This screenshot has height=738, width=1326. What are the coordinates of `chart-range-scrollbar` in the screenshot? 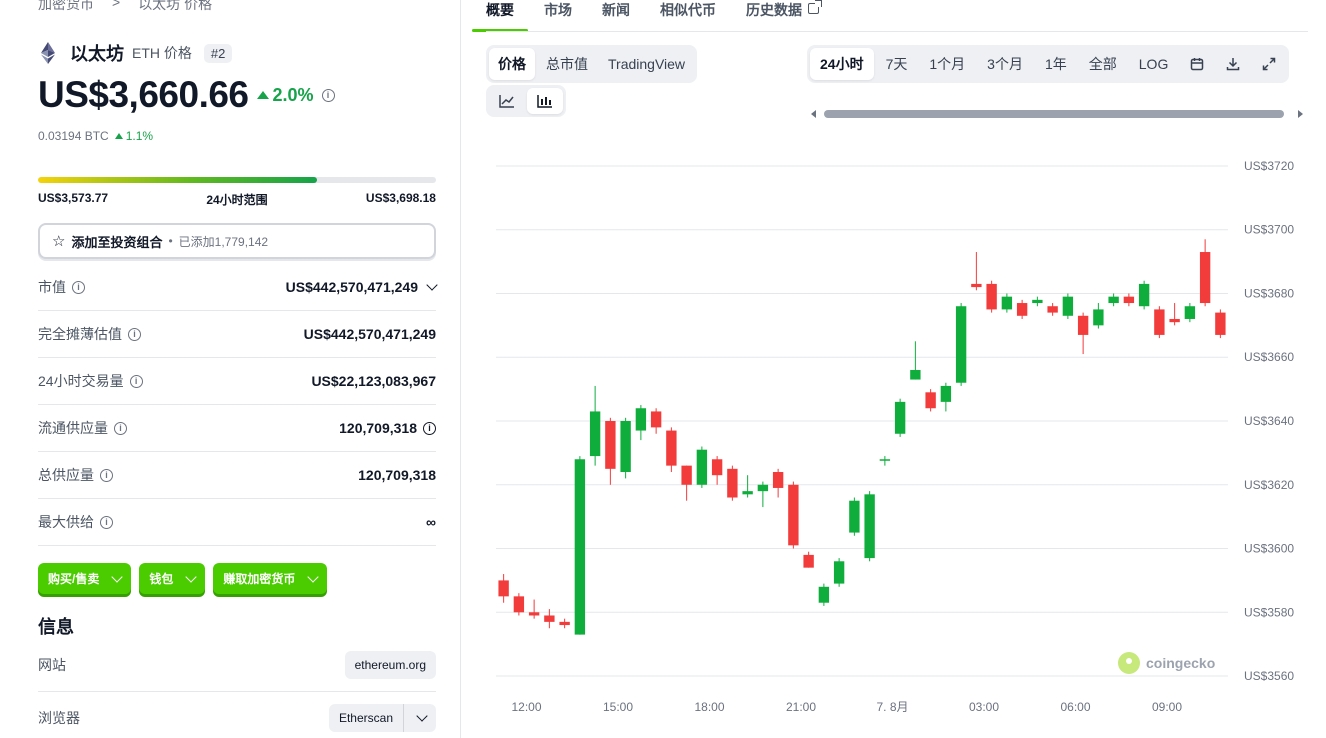 It's located at (1057, 114).